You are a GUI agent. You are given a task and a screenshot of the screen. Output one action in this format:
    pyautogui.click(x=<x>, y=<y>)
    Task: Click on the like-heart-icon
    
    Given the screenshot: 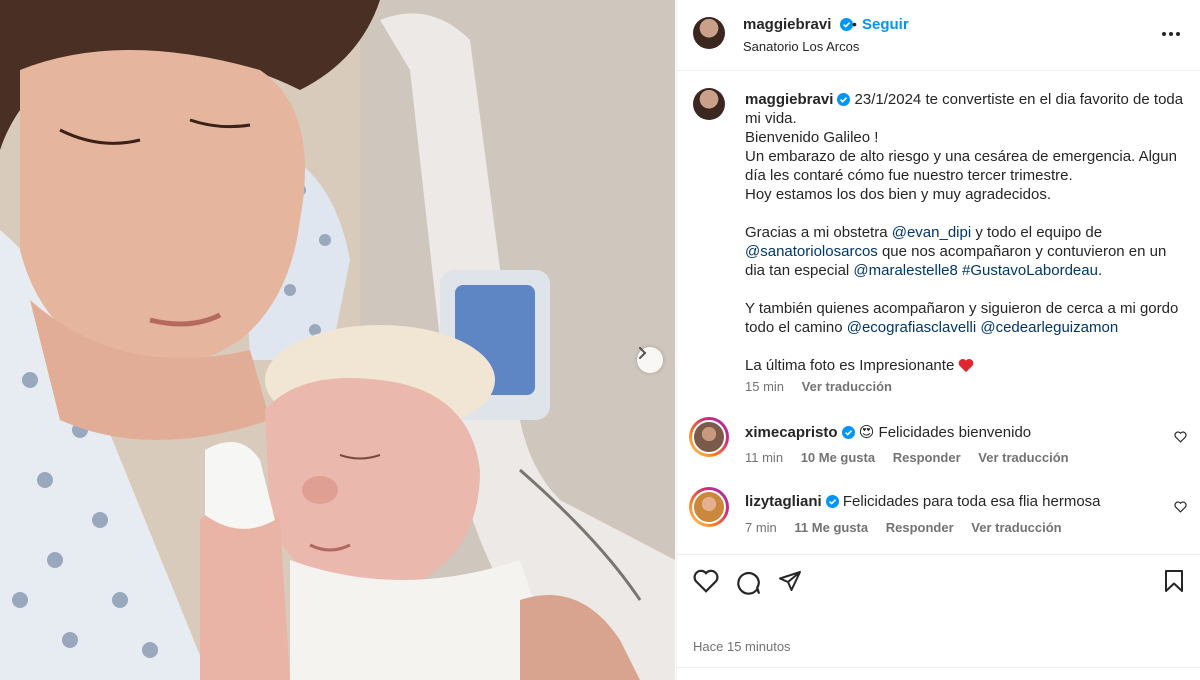 What is the action you would take?
    pyautogui.click(x=706, y=581)
    